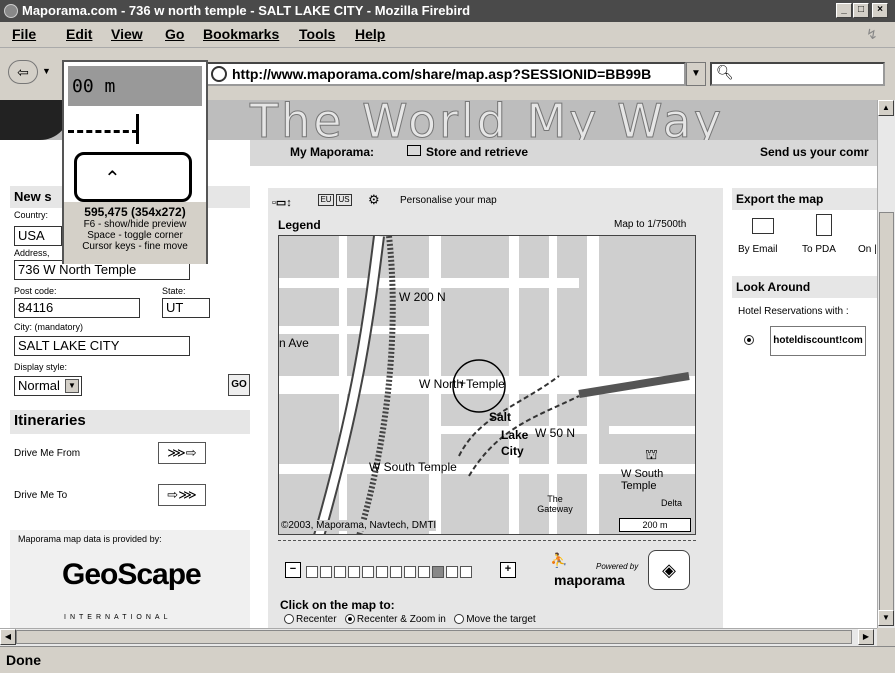 The height and width of the screenshot is (673, 895). Describe the element at coordinates (886, 618) in the screenshot. I see `scroll-down-button: ▼` at that location.